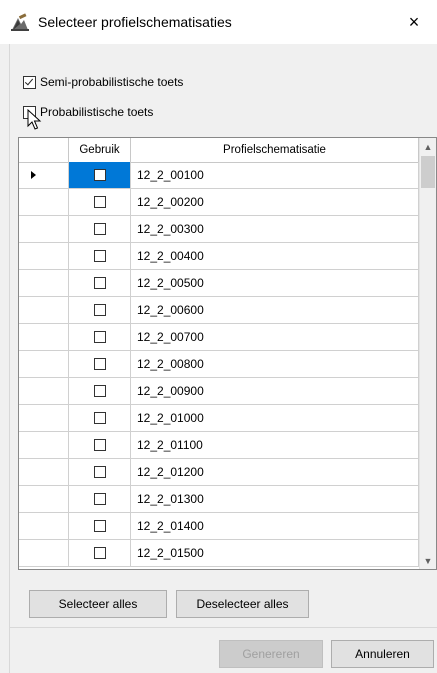  I want to click on table-row: 12_2_00400, so click(219, 256).